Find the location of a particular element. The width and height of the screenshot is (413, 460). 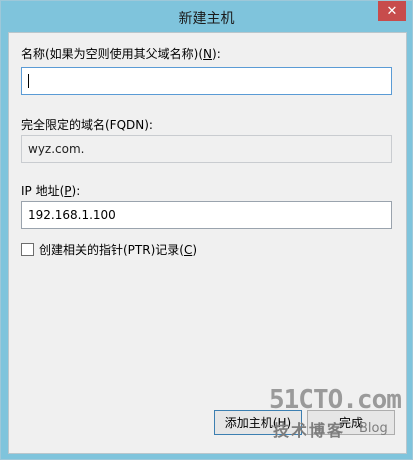

name-label: 名称(如果为空则使用其父域名称)(N): is located at coordinates (121, 54).